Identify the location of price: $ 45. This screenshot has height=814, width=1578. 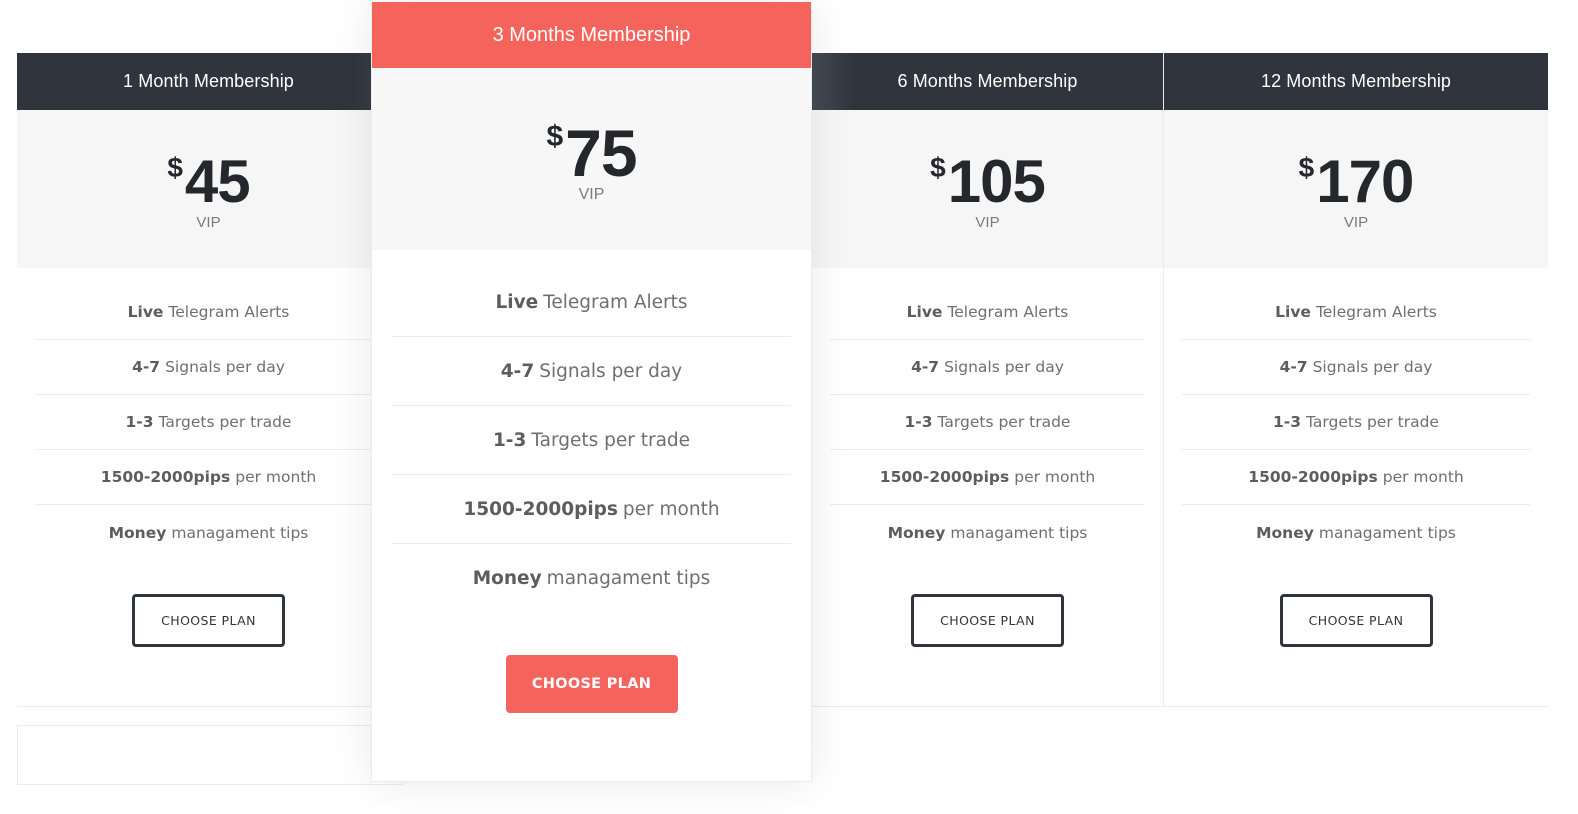
(209, 181).